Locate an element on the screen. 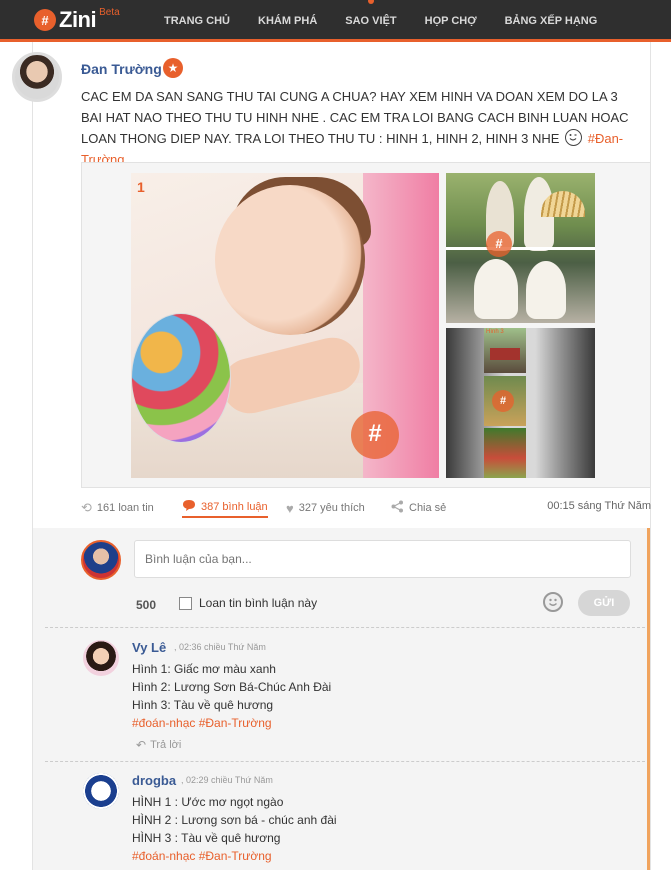  commenter-name: drogba is located at coordinates (154, 780).